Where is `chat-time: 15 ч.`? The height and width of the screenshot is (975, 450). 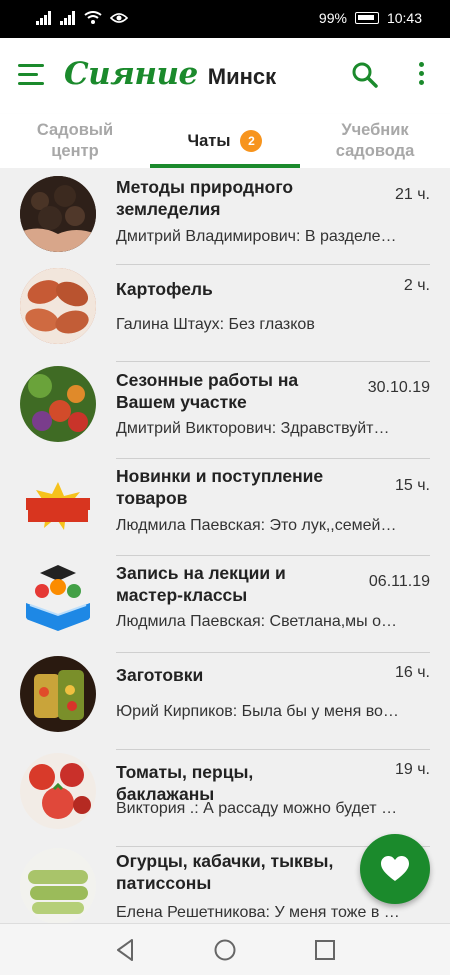
chat-time: 15 ч. is located at coordinates (412, 485).